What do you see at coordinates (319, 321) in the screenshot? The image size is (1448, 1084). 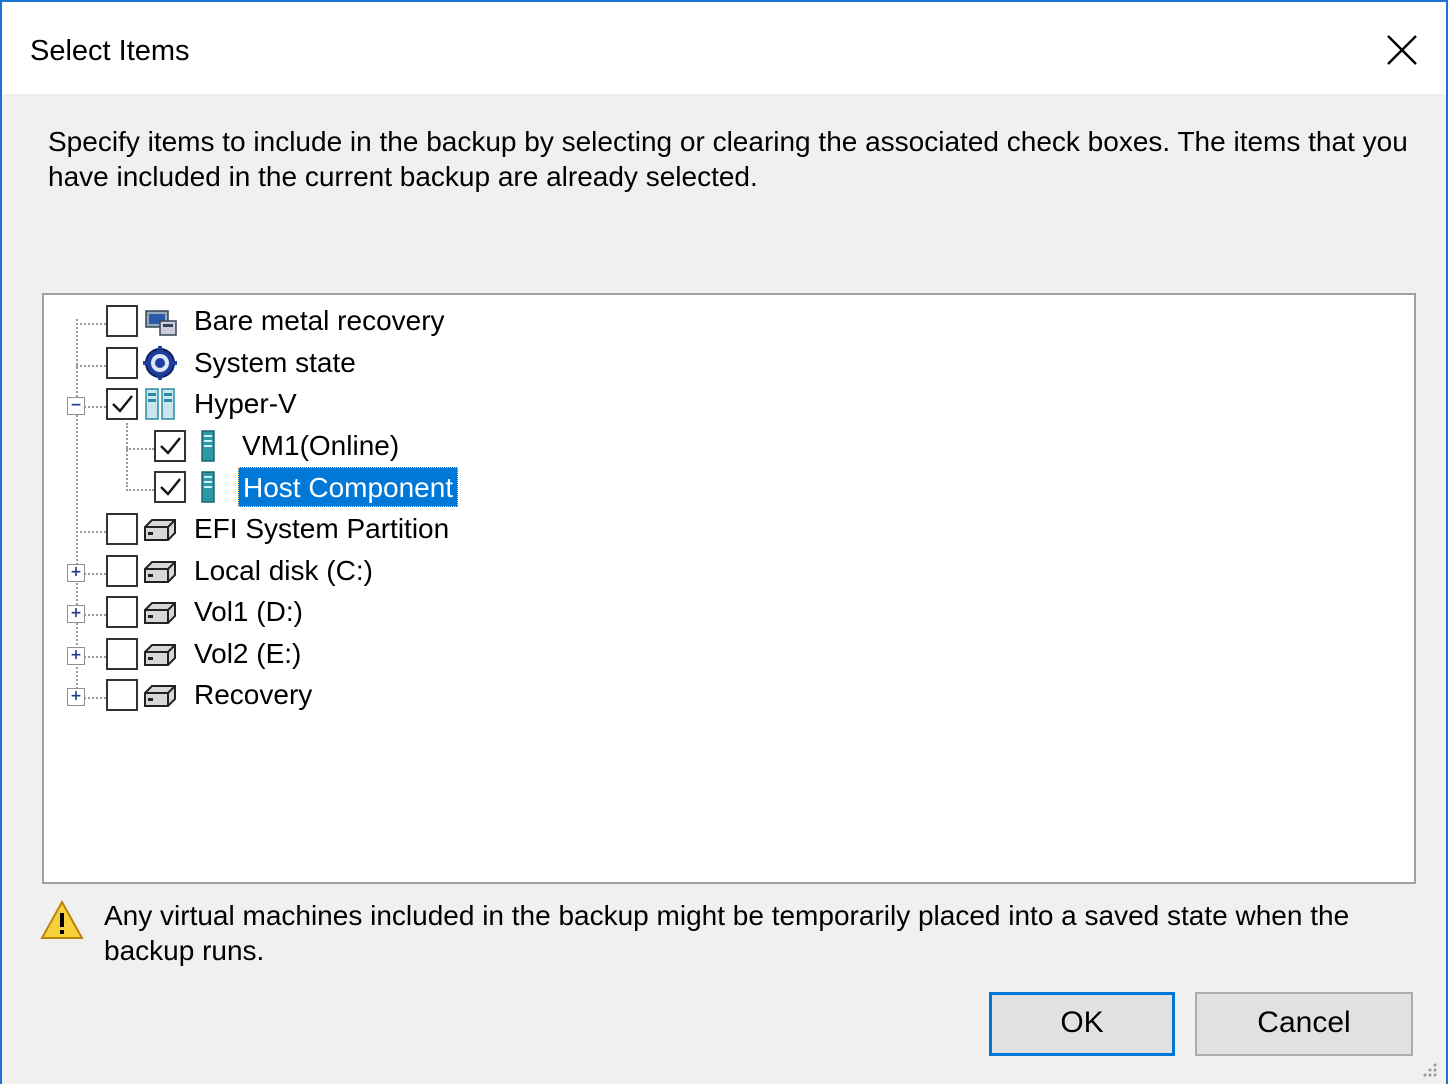 I see `tree-item-label: Bare metal recovery` at bounding box center [319, 321].